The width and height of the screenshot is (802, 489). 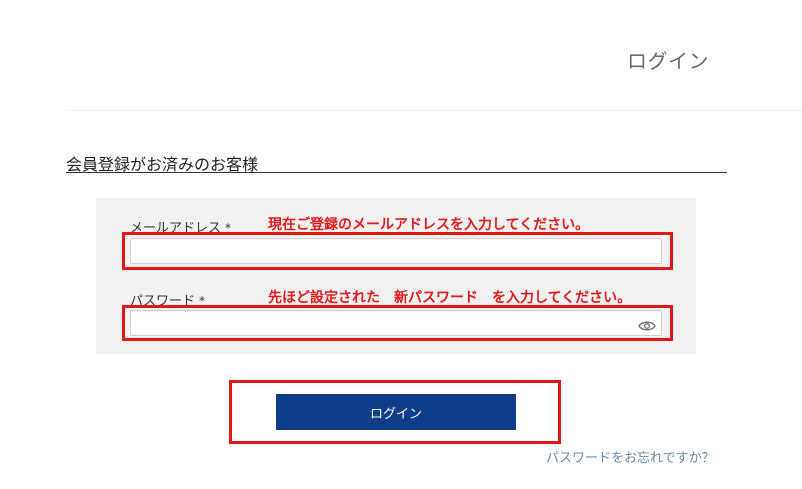 I want to click on password-input, so click(x=396, y=323).